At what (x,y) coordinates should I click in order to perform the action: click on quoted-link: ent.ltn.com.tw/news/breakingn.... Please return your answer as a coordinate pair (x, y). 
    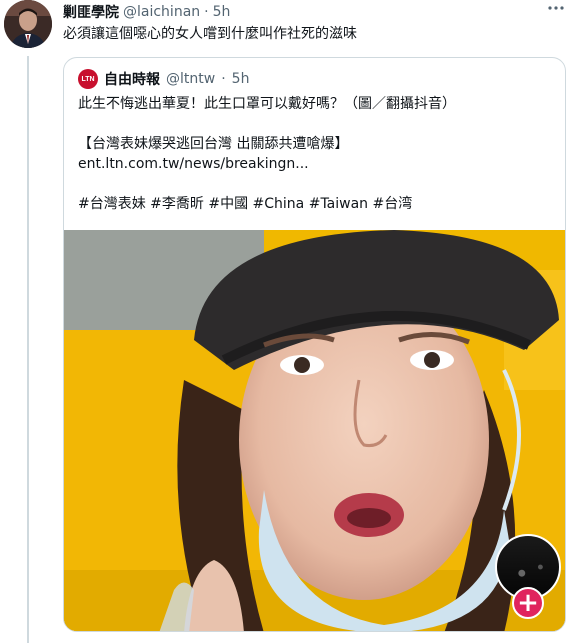
    Looking at the image, I should click on (193, 164).